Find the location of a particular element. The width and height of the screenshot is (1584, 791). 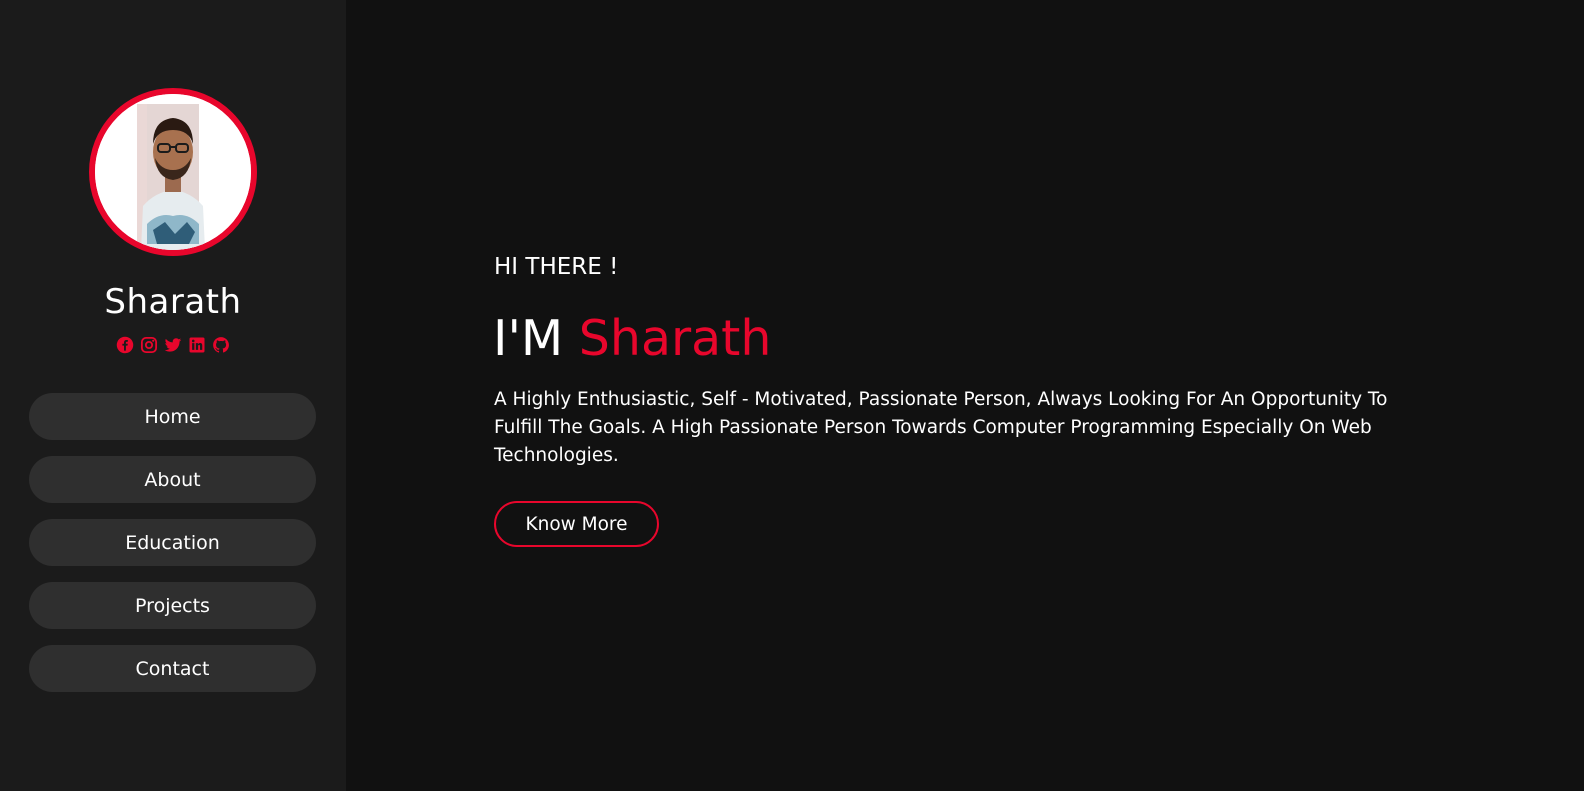

instagram-link is located at coordinates (149, 345).